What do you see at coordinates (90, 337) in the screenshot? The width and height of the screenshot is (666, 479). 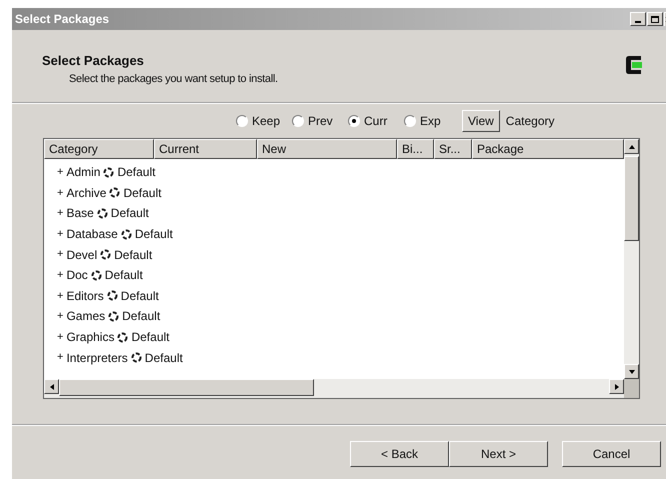 I see `category-name: Graphics` at bounding box center [90, 337].